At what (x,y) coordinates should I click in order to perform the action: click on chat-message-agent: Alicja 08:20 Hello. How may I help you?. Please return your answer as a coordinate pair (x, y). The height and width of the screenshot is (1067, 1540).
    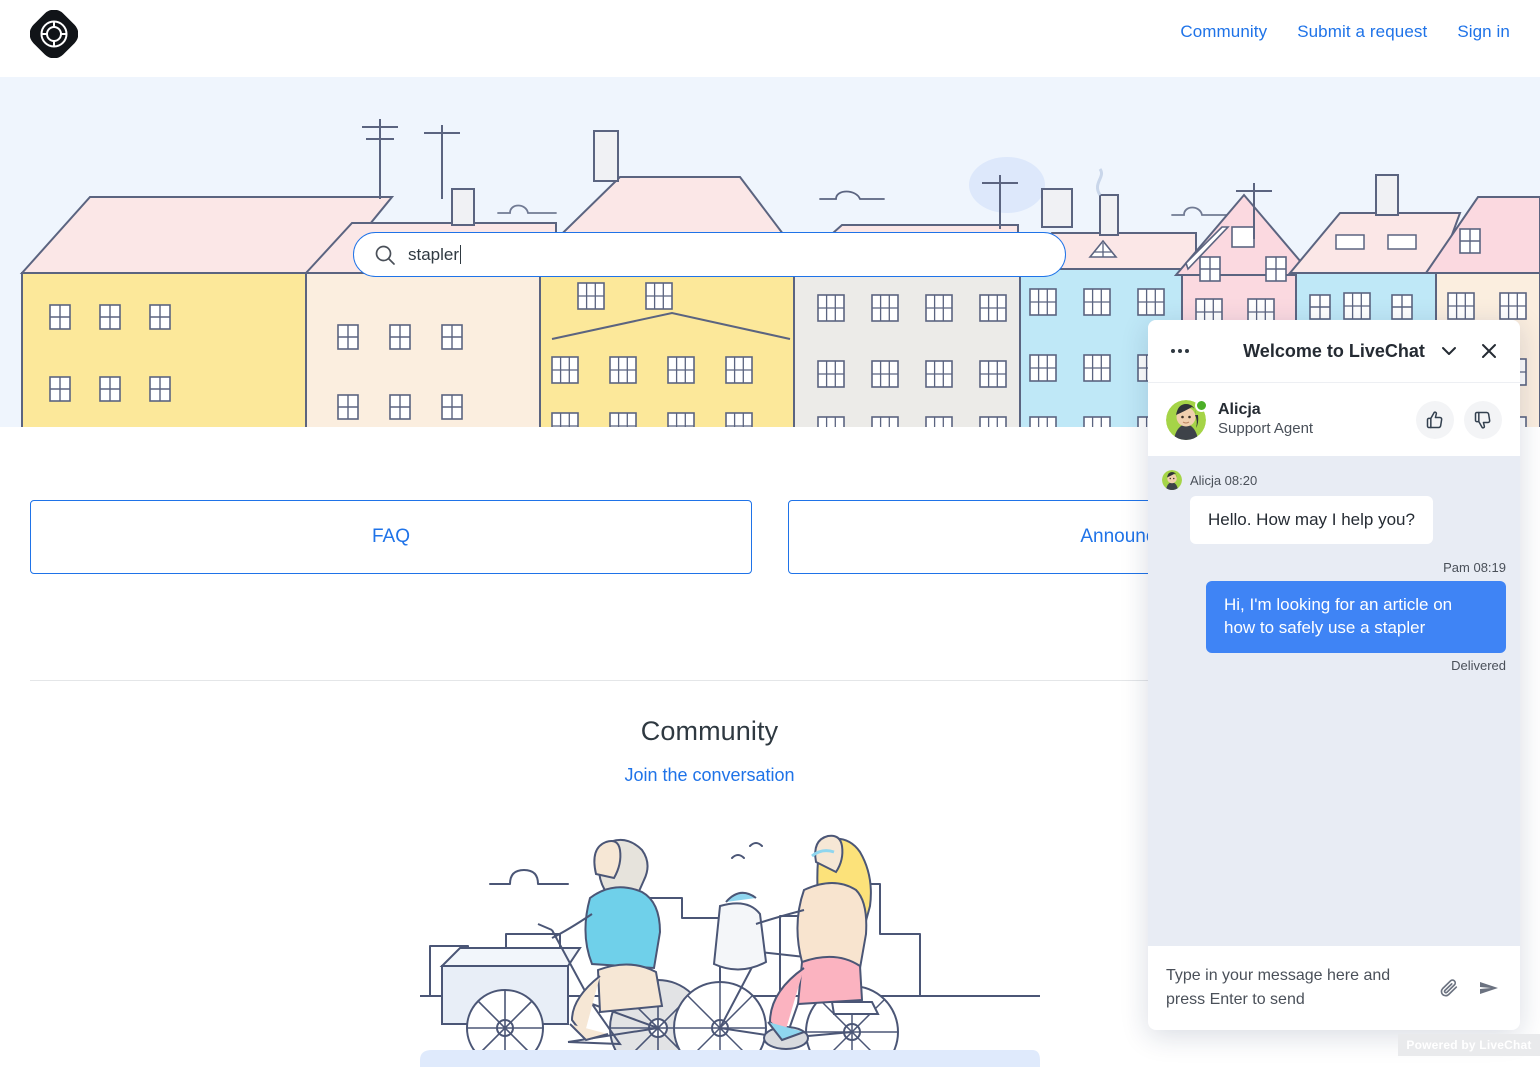
    Looking at the image, I should click on (1334, 507).